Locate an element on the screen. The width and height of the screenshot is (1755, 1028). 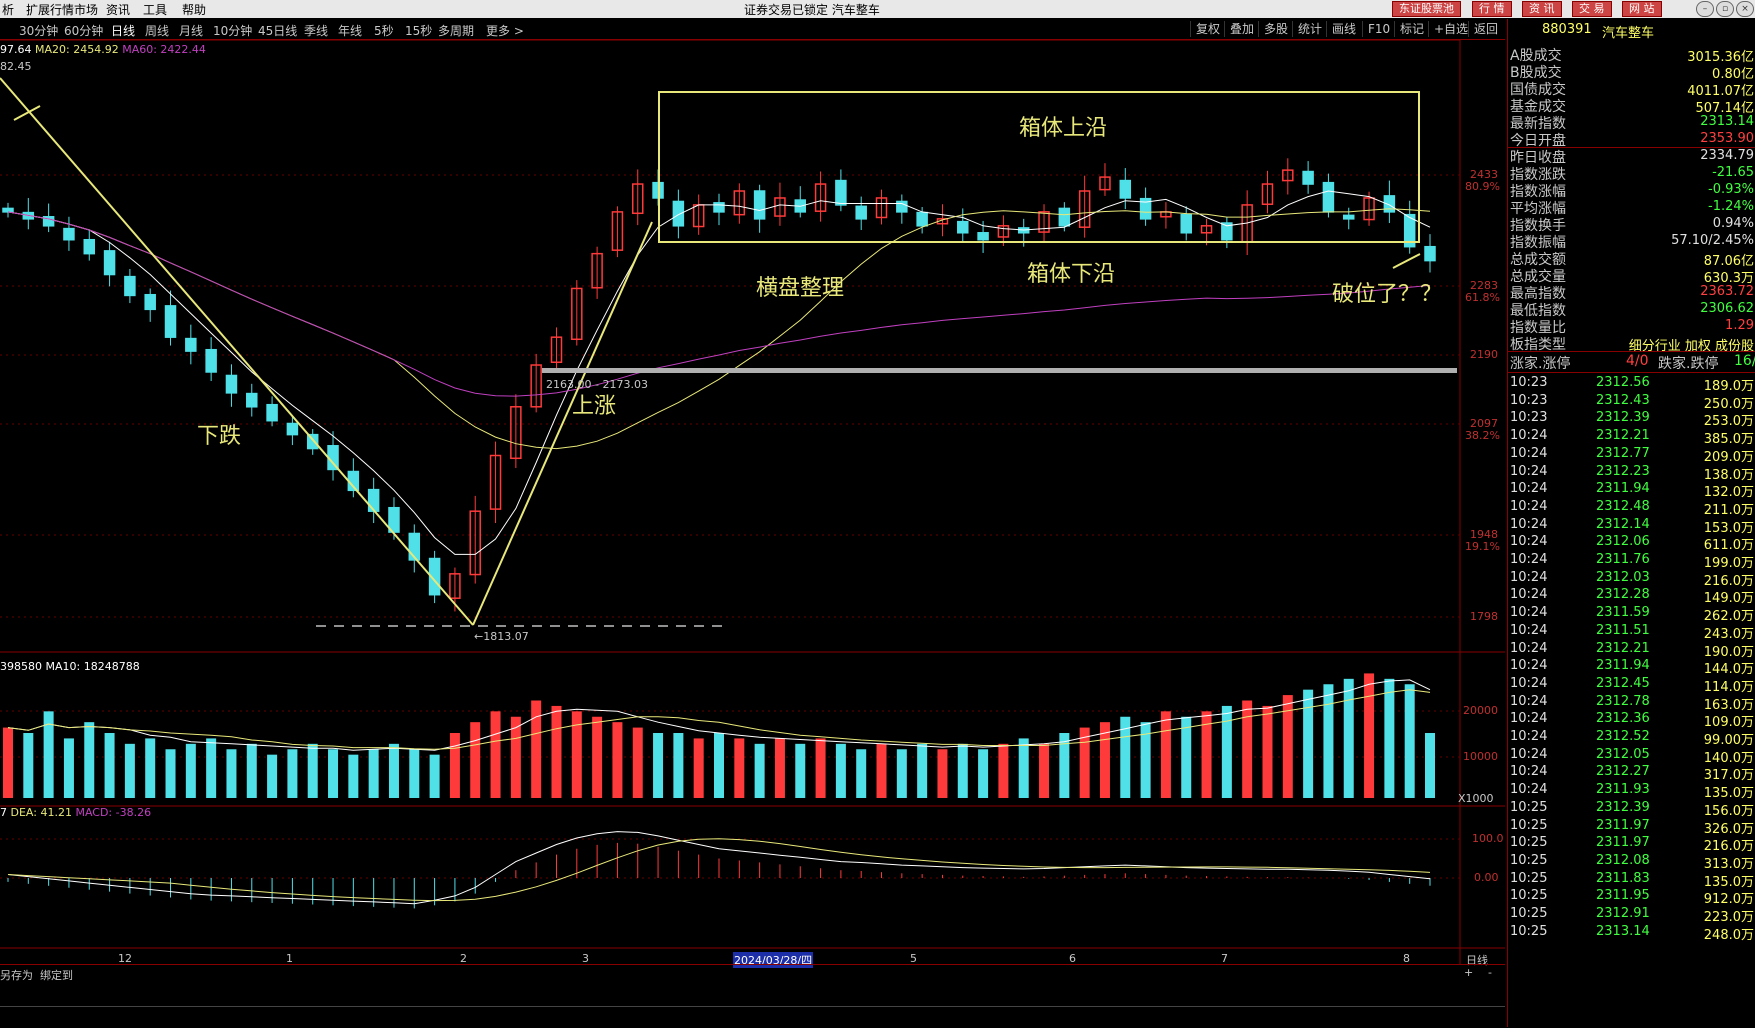
period-30min: 30分钟 is located at coordinates (38, 30).